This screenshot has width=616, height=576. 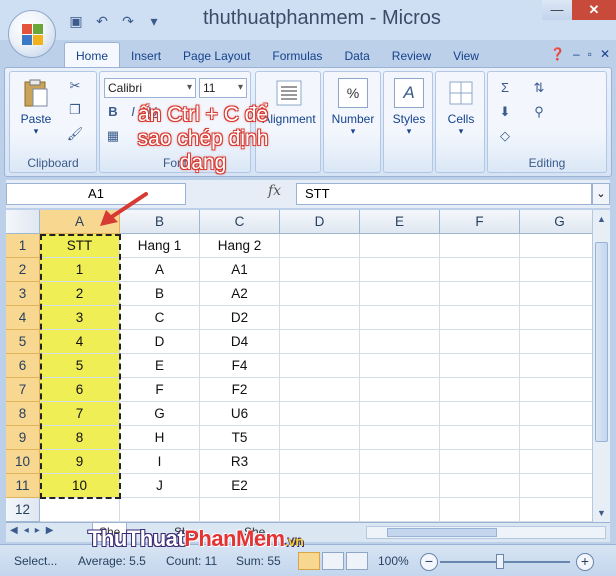 I want to click on cell-b5: D, so click(x=160, y=342).